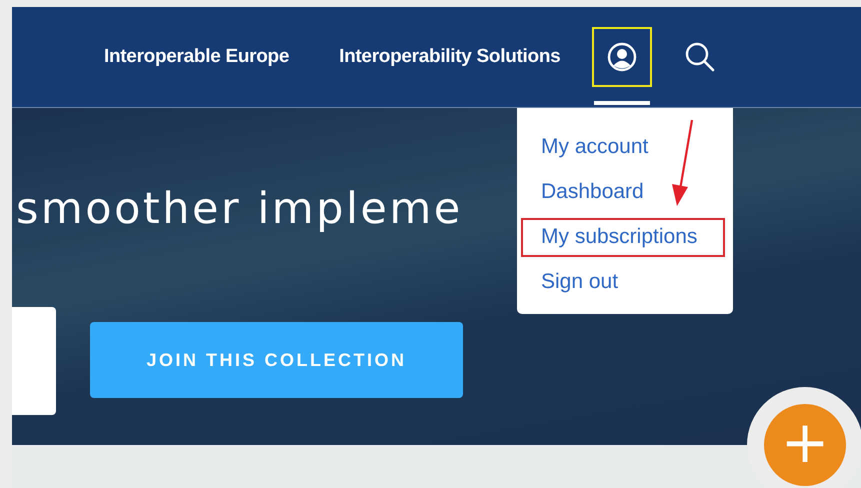  I want to click on hero-title: smoother impleme, so click(239, 209).